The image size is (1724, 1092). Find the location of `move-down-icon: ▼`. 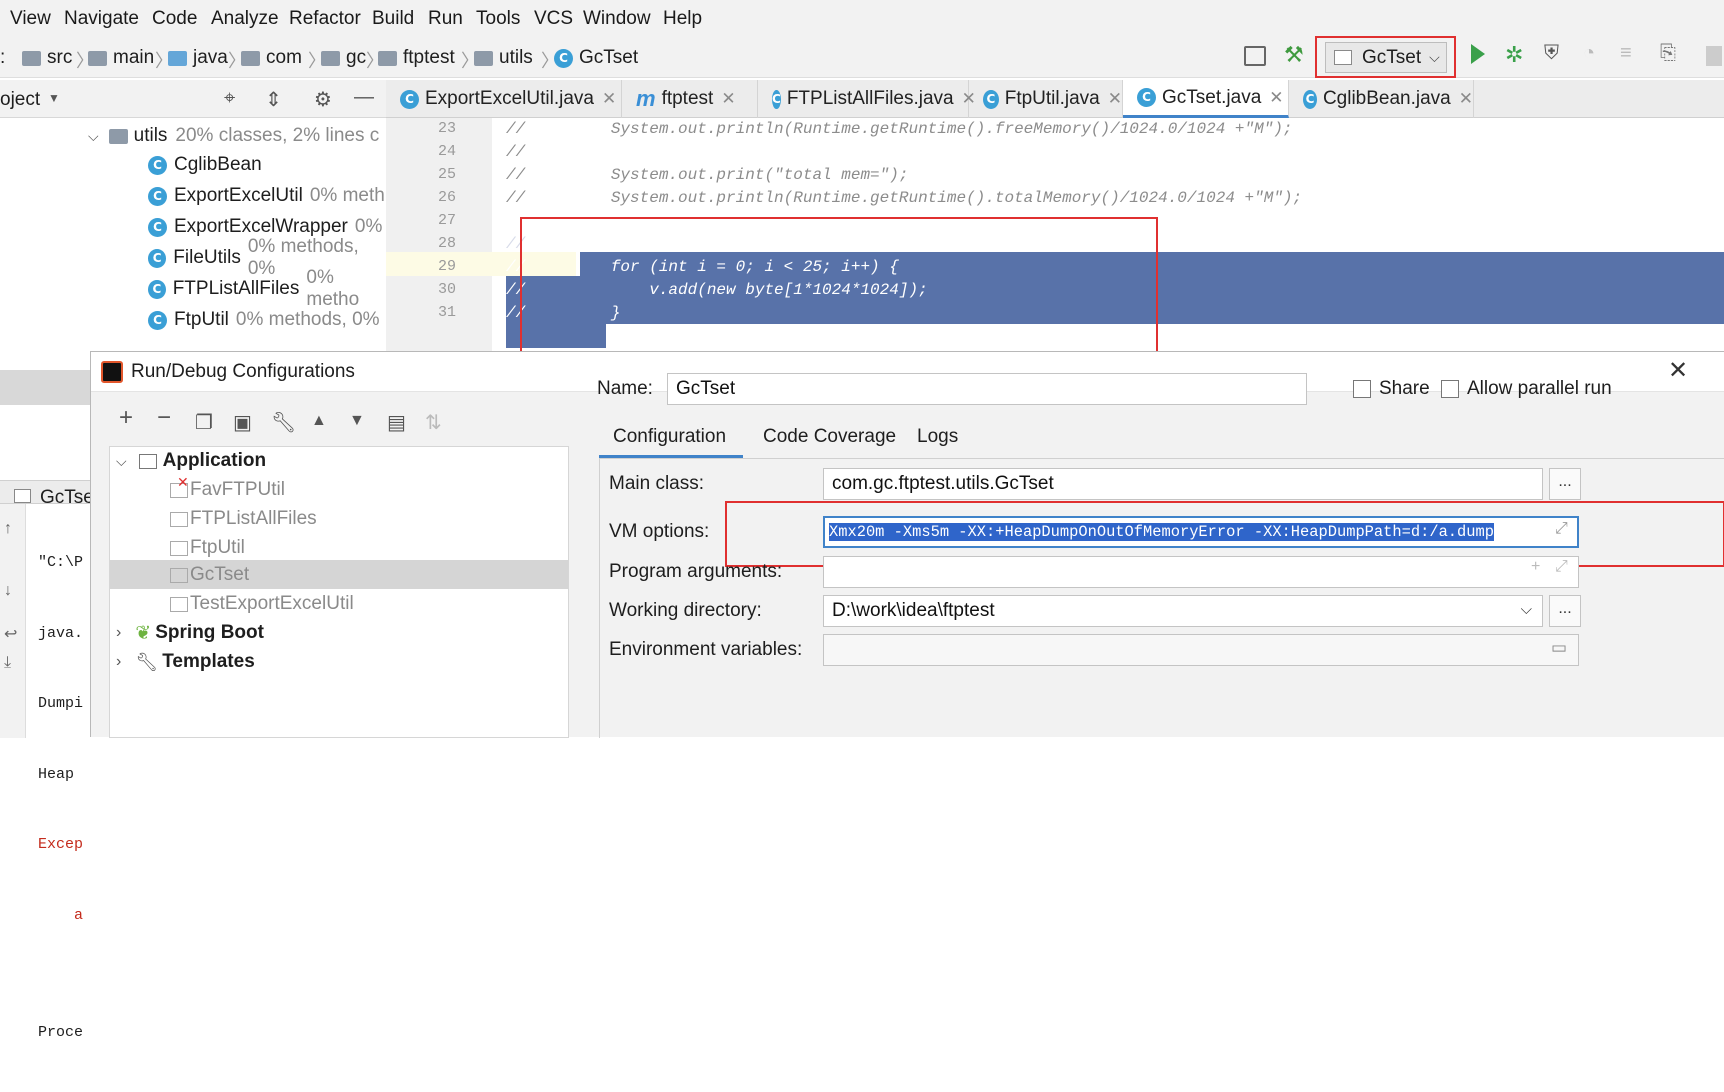

move-down-icon: ▼ is located at coordinates (357, 421).